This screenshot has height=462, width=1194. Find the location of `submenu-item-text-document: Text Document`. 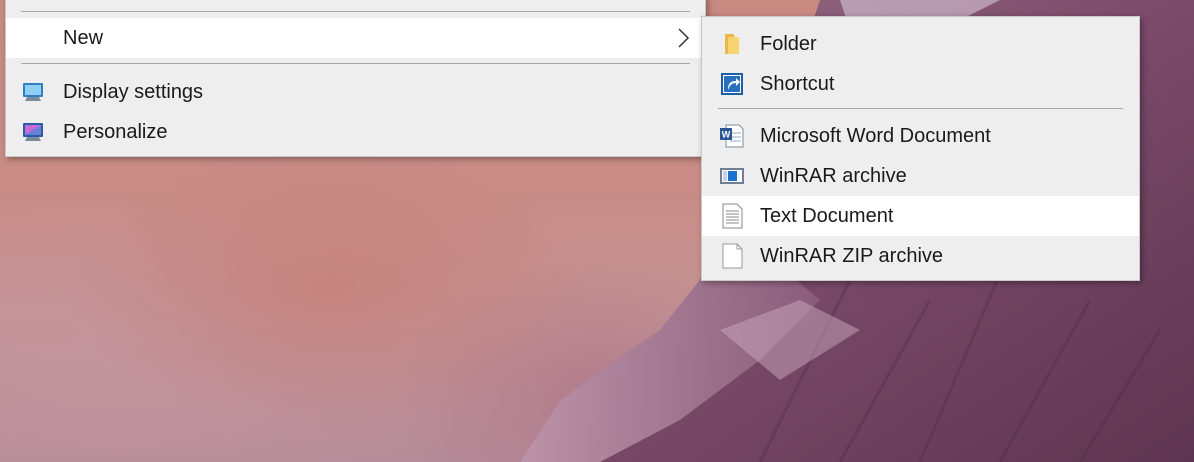

submenu-item-text-document: Text Document is located at coordinates (920, 216).